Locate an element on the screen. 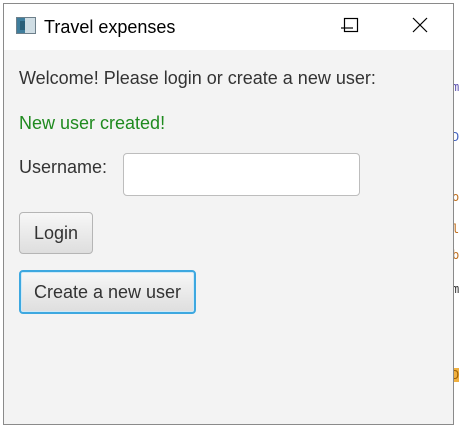  login-button: Login is located at coordinates (56, 233).